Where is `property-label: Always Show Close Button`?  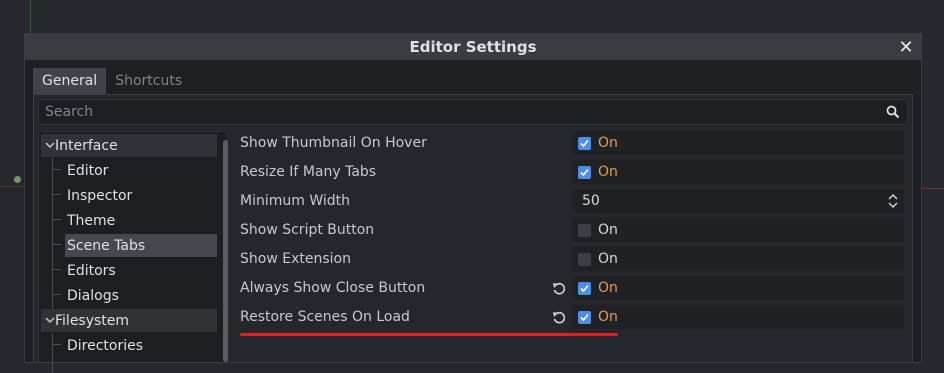
property-label: Always Show Close Button is located at coordinates (333, 288).